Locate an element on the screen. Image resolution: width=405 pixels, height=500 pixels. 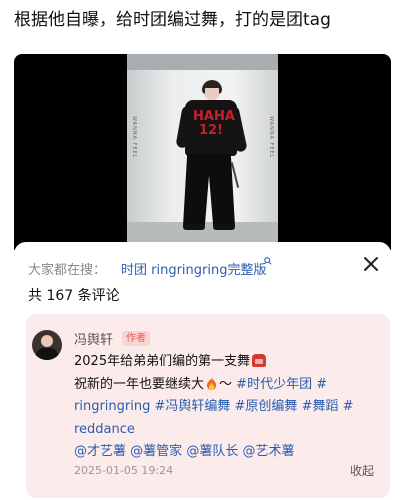
sweater-print: HAHA 12! is located at coordinates (214, 123).